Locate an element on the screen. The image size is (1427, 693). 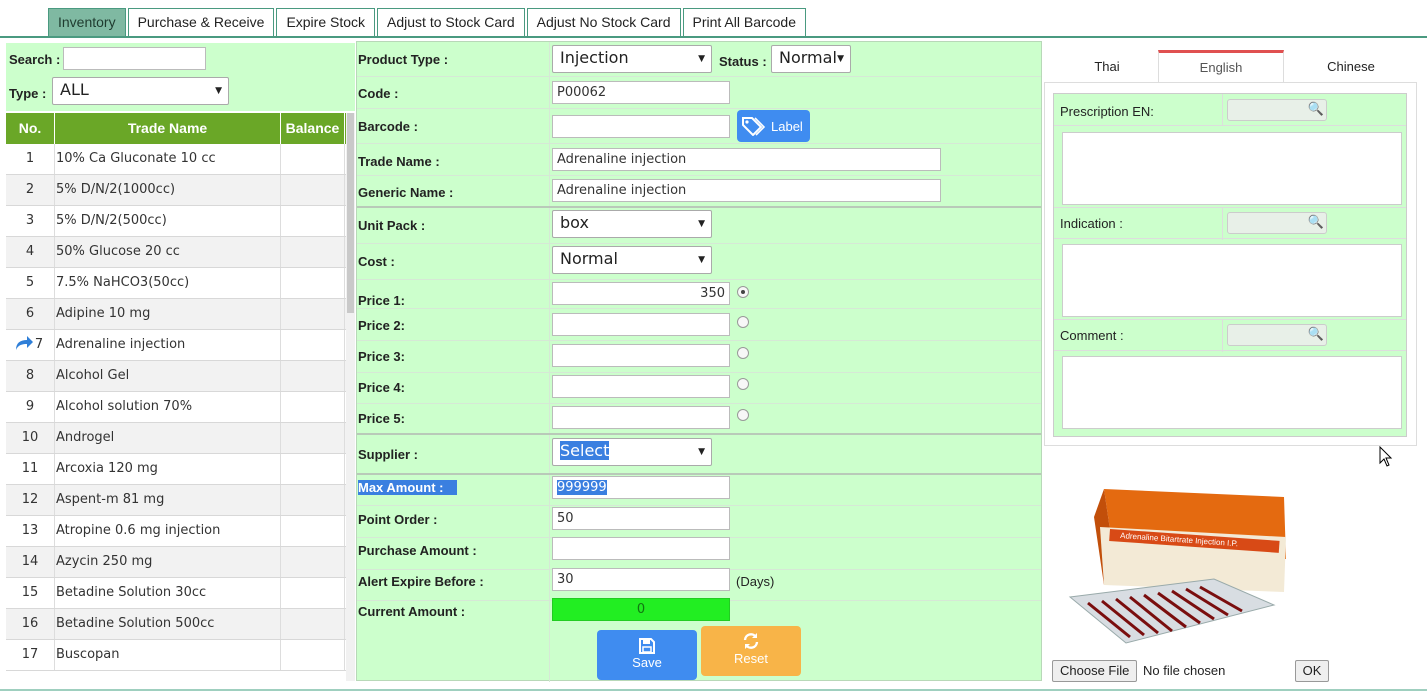
row-code: Code : P00062 is located at coordinates (699, 93).